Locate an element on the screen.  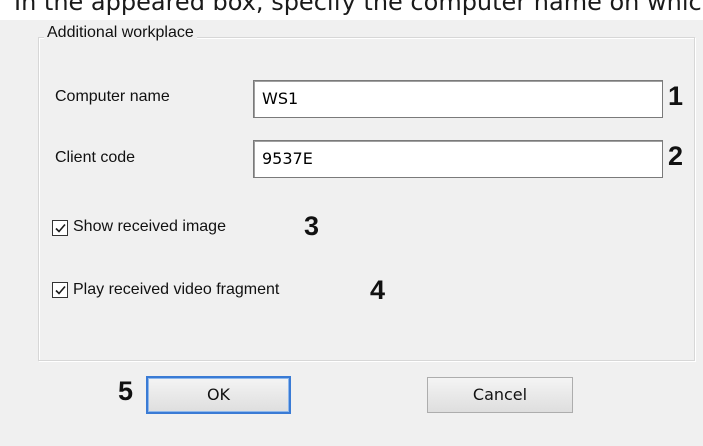
play-video-label: Play received video fragment is located at coordinates (176, 290).